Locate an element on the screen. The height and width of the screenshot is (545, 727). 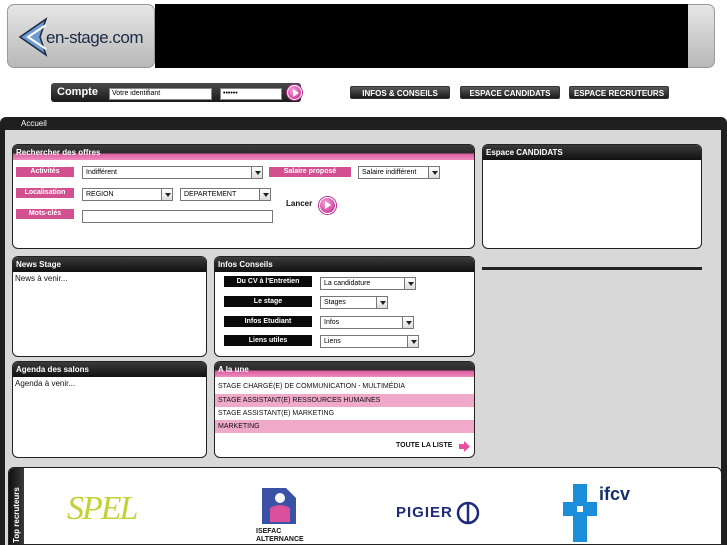
isefac-emblem-icon is located at coordinates (279, 506).